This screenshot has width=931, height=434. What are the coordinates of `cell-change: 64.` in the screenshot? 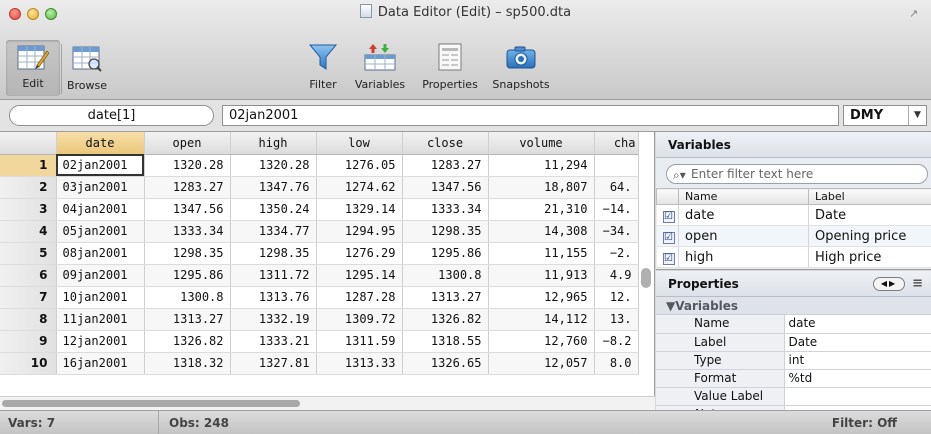 It's located at (616, 187).